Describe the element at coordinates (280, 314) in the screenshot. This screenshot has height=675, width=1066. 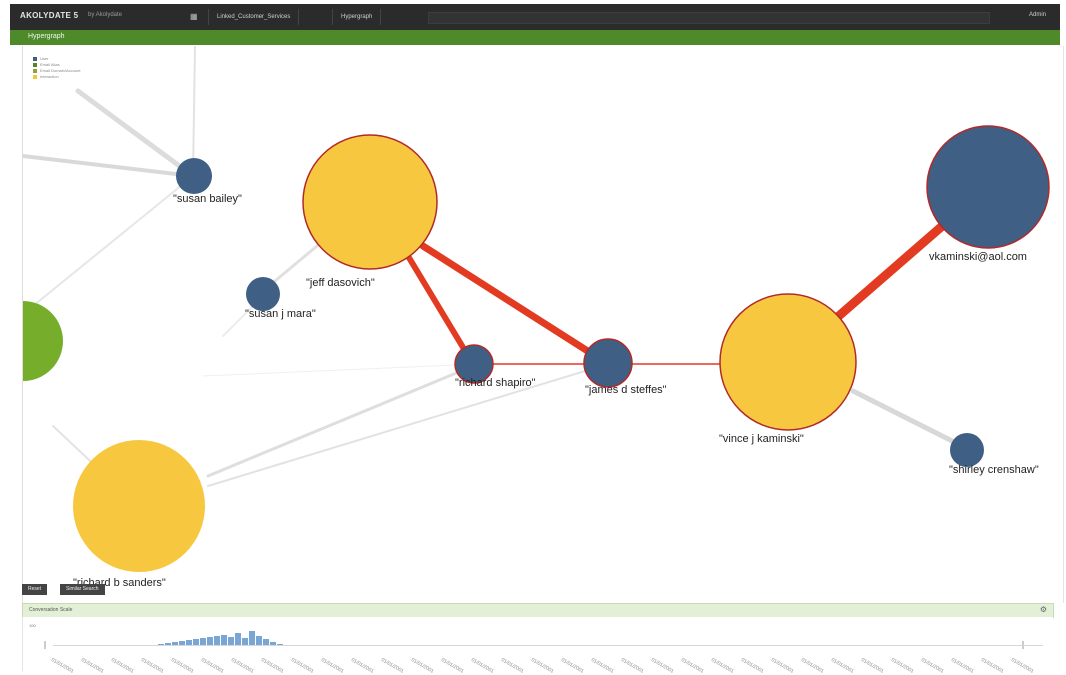
I see `label-susan-mara: "susan j mara"` at that location.